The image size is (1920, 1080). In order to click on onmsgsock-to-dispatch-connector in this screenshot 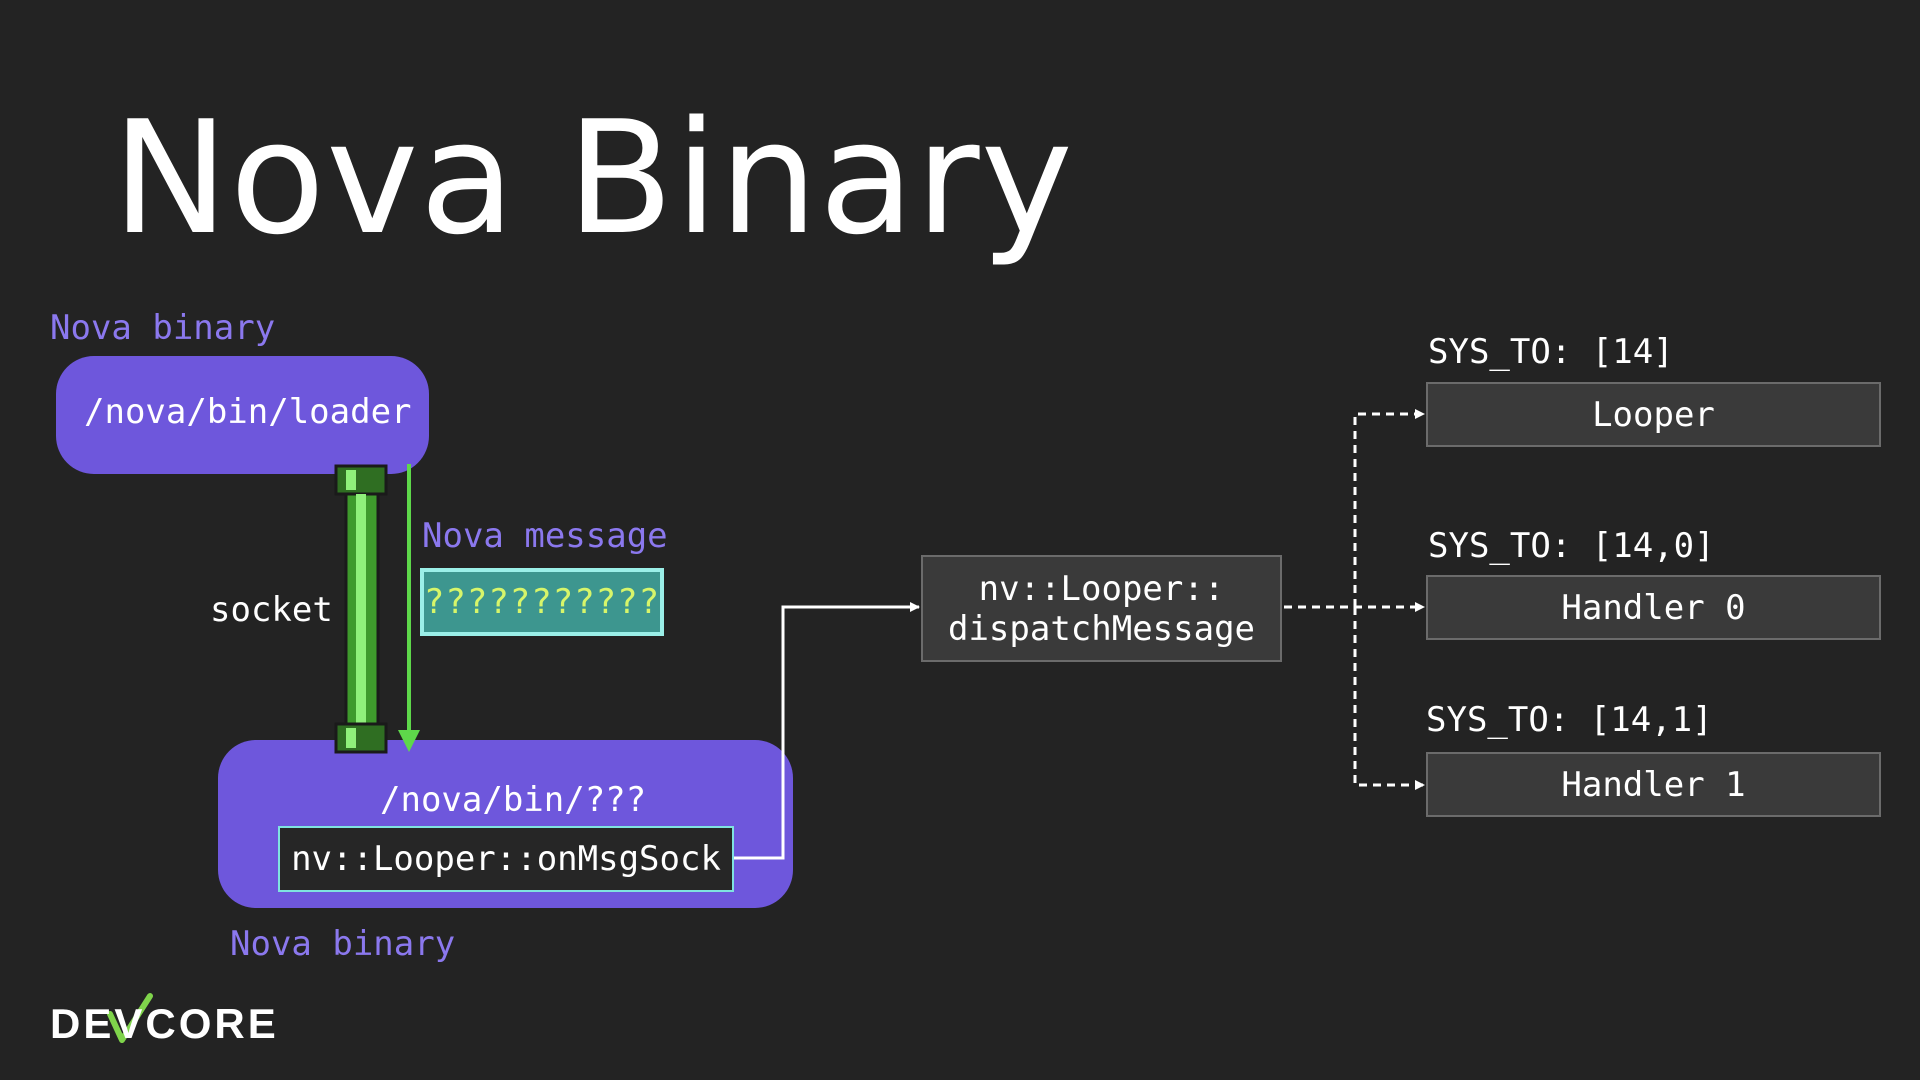, I will do `click(827, 731)`.